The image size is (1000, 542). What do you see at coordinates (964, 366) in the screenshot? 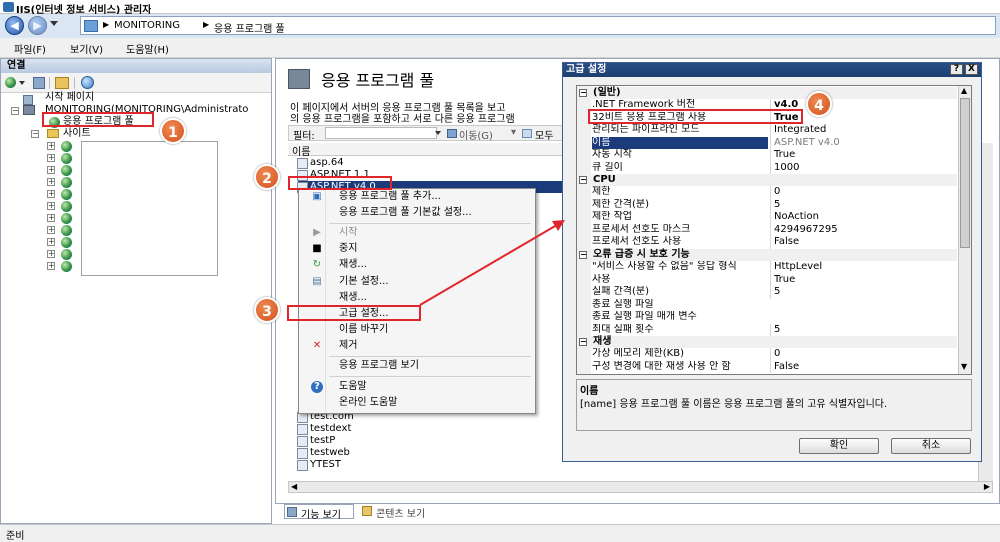
I see `scroll-down-icon: ▼` at bounding box center [964, 366].